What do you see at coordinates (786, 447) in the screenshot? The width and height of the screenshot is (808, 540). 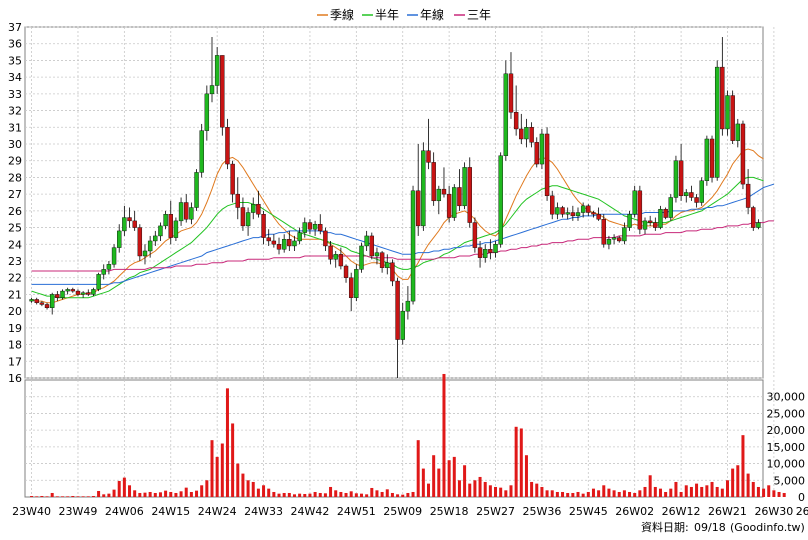 I see `volume-tick-label: 15,000` at bounding box center [786, 447].